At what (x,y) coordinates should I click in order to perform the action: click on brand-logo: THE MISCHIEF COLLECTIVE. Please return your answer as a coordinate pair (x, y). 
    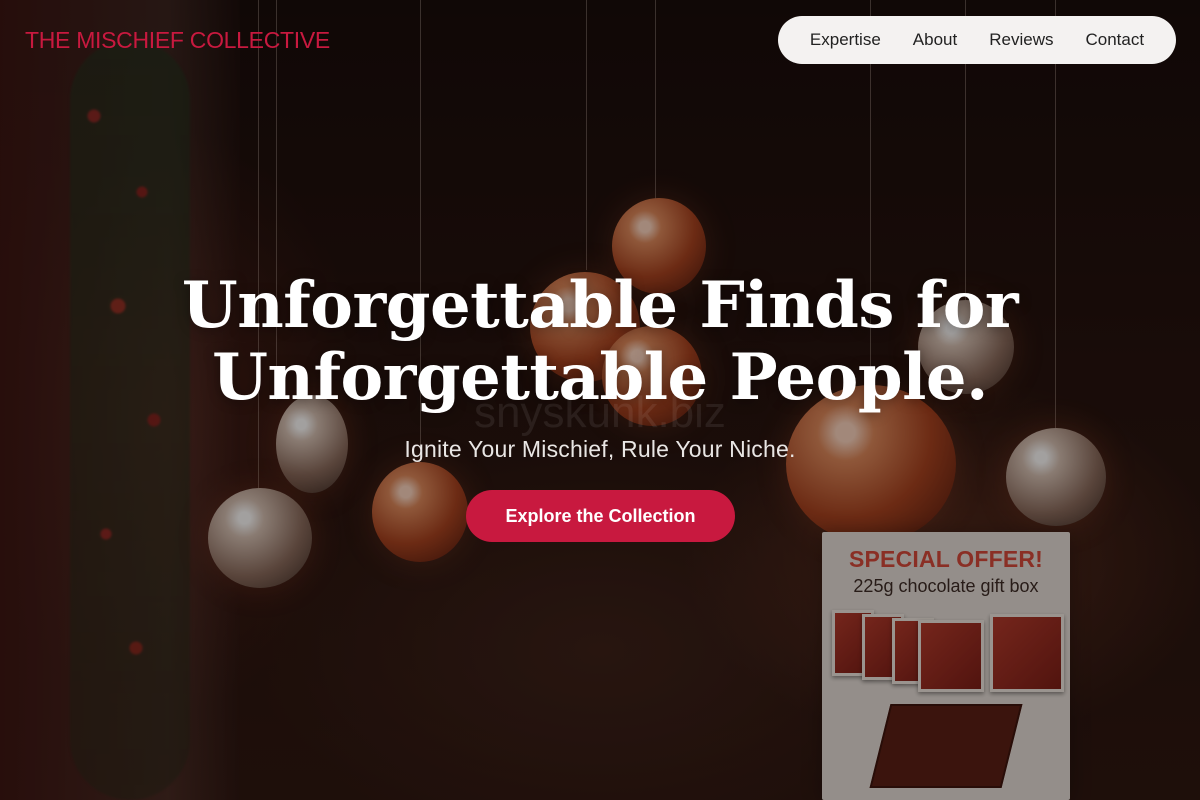
    Looking at the image, I should click on (177, 40).